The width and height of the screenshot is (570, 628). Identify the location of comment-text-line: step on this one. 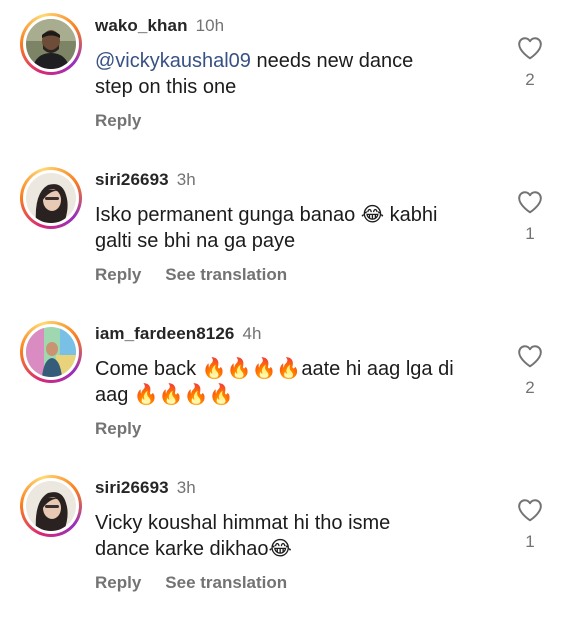
(166, 87).